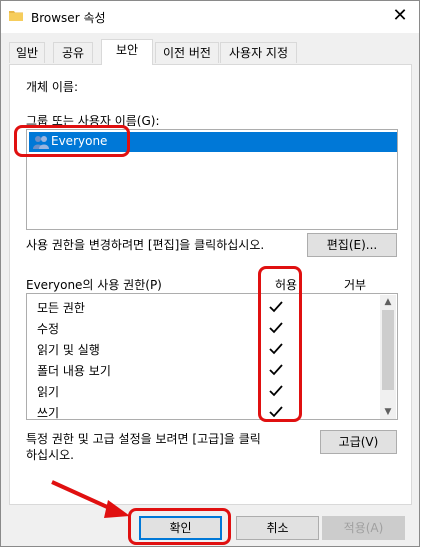 The width and height of the screenshot is (421, 548). I want to click on advanced-hint-line2: 하십시오., so click(50, 455).